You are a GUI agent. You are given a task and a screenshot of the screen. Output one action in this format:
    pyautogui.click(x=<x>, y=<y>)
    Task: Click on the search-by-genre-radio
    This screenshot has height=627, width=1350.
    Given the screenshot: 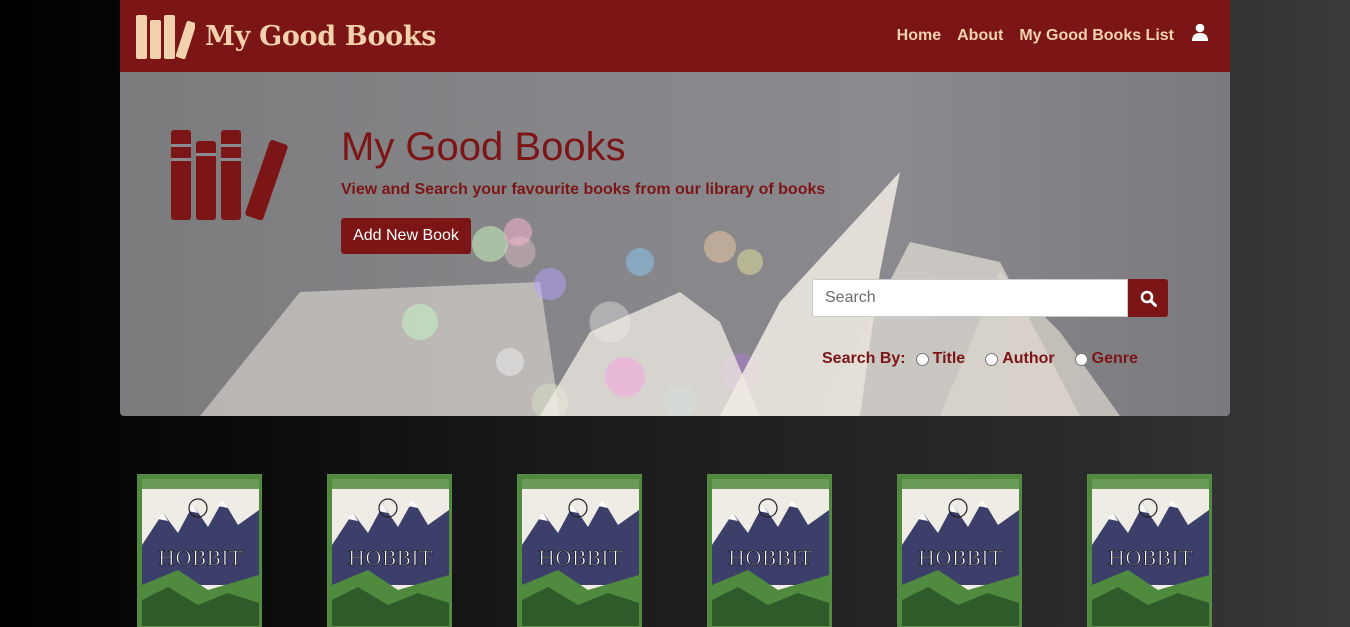 What is the action you would take?
    pyautogui.click(x=1081, y=359)
    